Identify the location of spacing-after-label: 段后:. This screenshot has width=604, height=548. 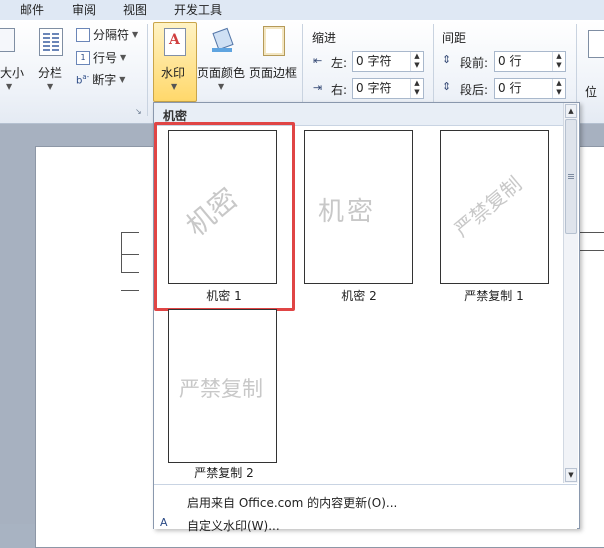
(474, 90).